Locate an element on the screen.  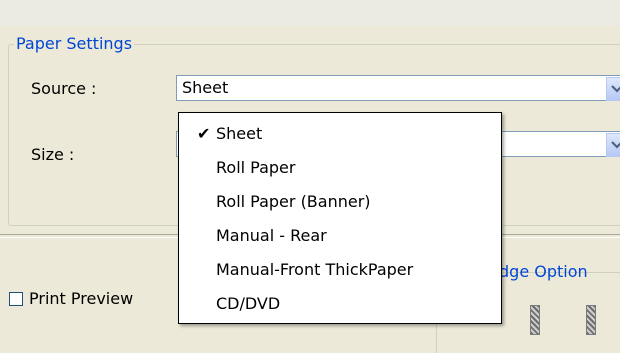
source-option-roll-paper-banner: Roll Paper (Banner) is located at coordinates (340, 202).